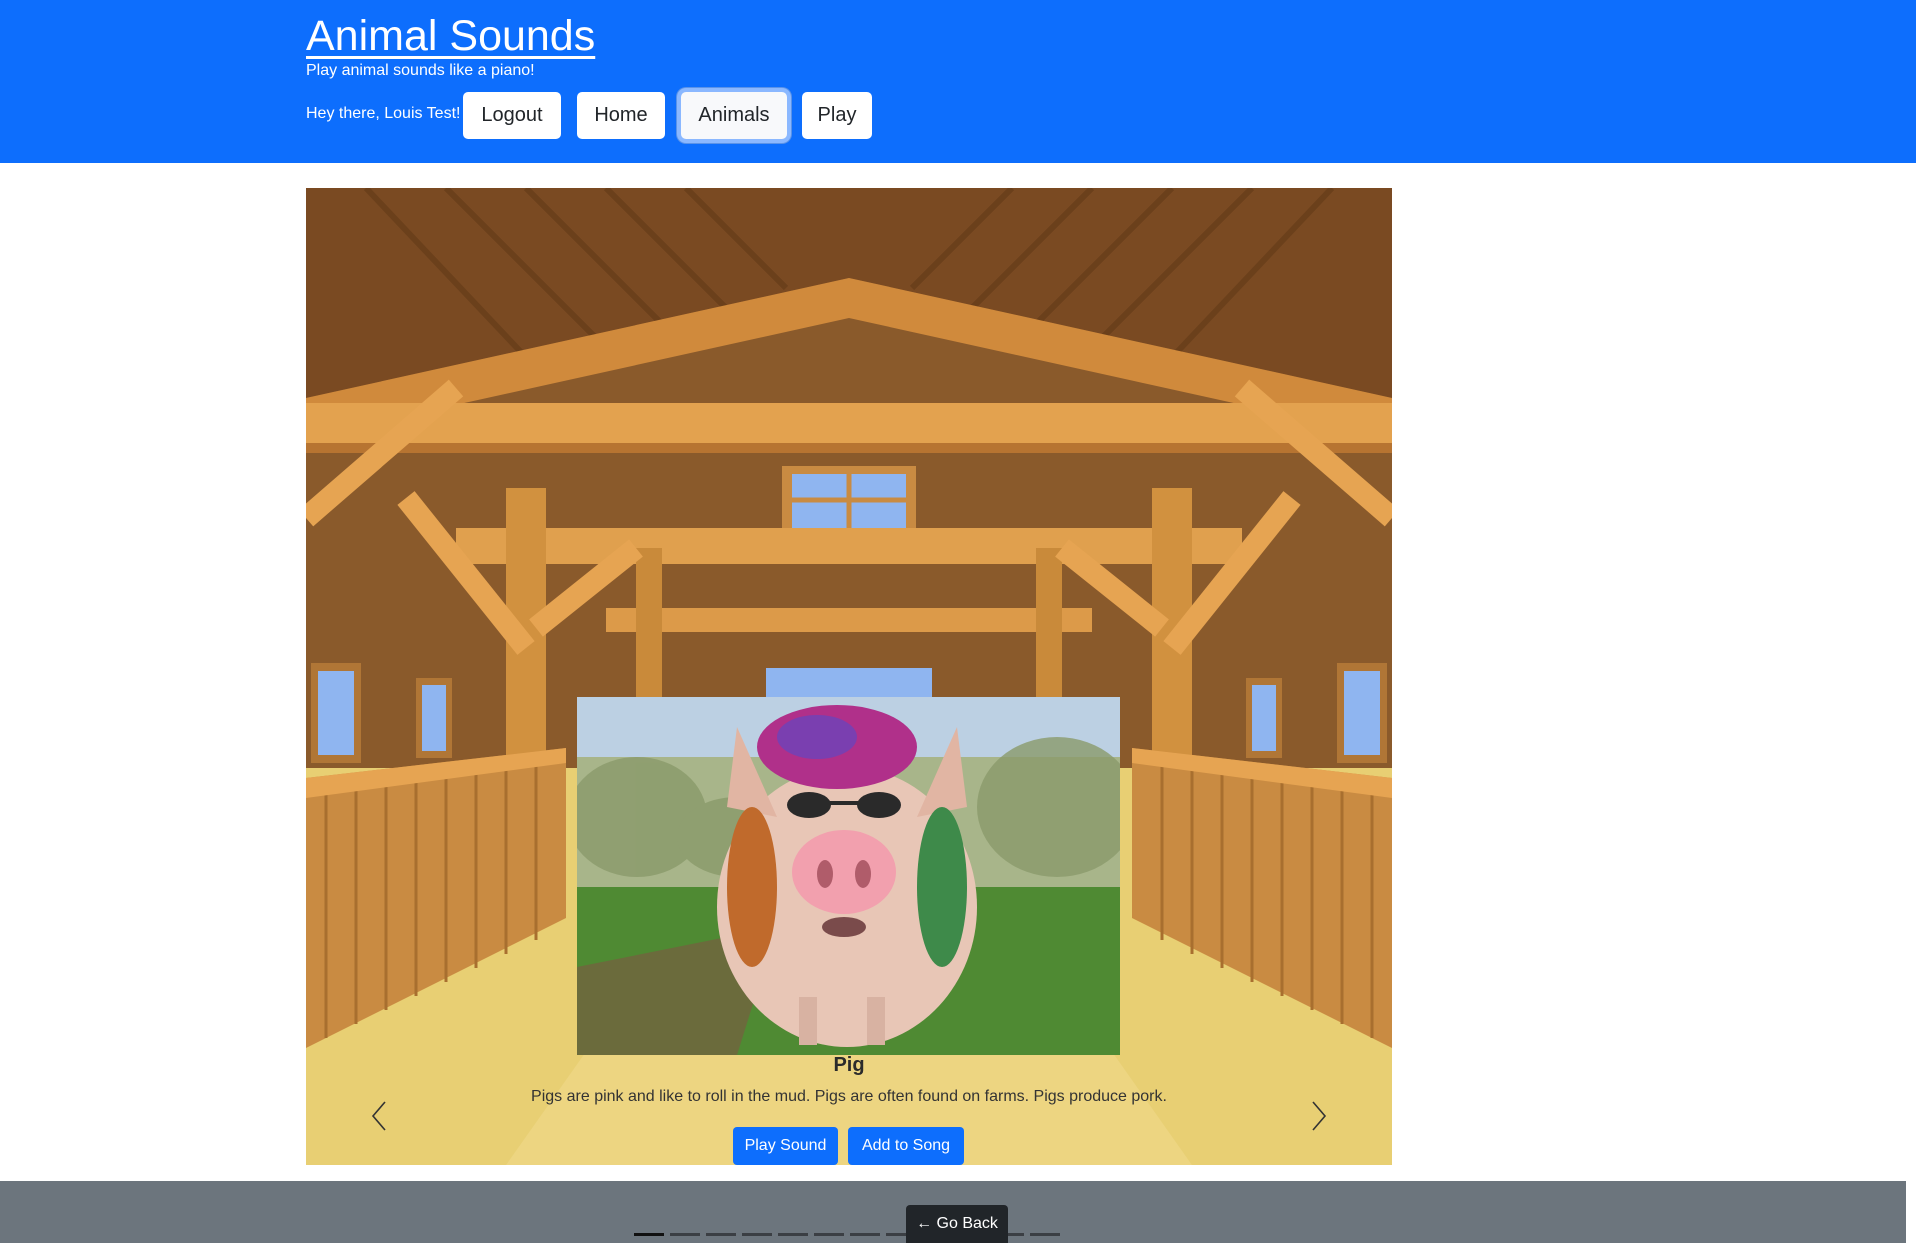 This screenshot has height=1243, width=1916. Describe the element at coordinates (906, 1146) in the screenshot. I see `add-to-song-button: Add to Song` at that location.